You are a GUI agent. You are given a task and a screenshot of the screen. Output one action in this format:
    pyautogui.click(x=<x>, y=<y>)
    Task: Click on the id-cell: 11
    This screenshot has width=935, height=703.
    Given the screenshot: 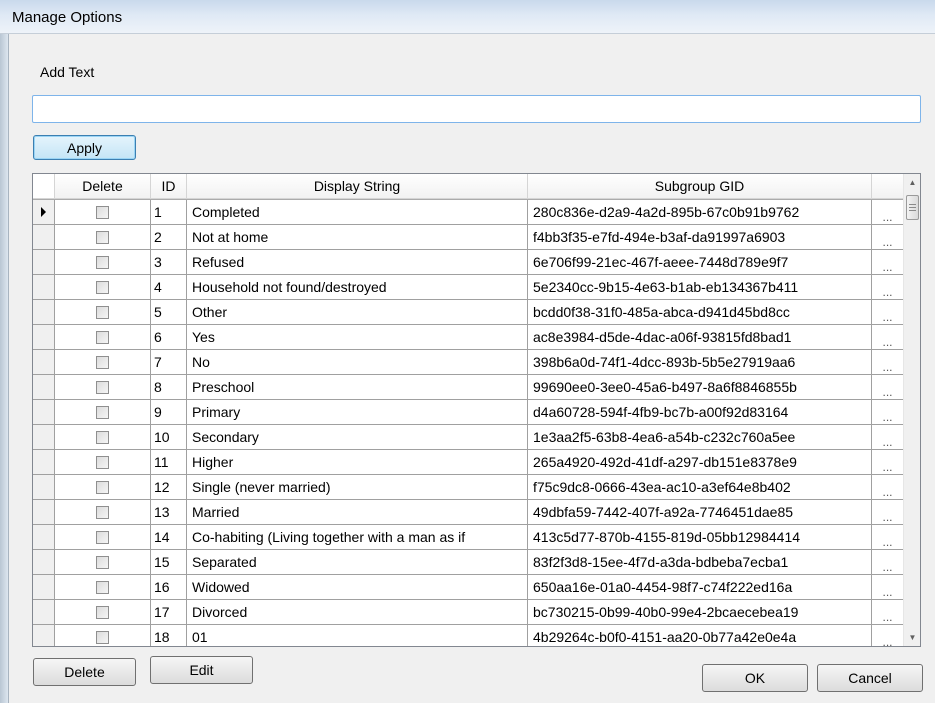 What is the action you would take?
    pyautogui.click(x=169, y=462)
    